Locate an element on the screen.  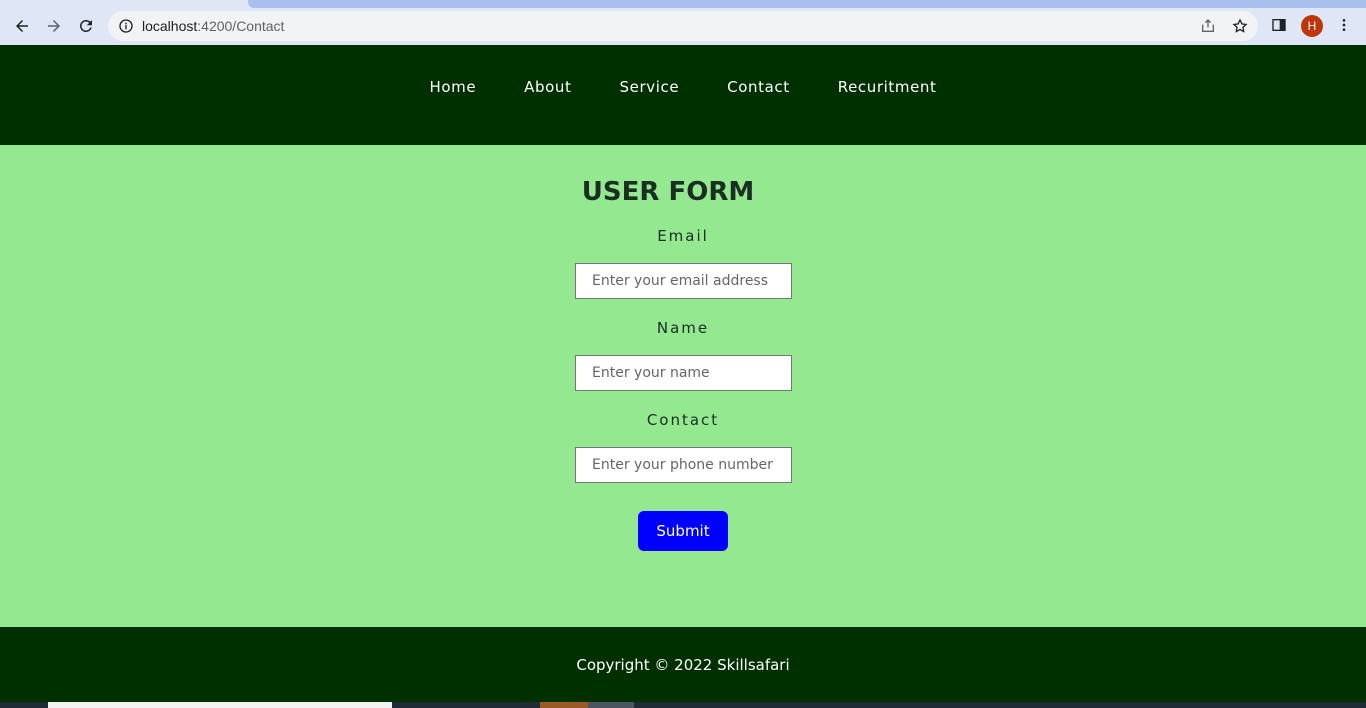
url-host: localhost is located at coordinates (170, 26).